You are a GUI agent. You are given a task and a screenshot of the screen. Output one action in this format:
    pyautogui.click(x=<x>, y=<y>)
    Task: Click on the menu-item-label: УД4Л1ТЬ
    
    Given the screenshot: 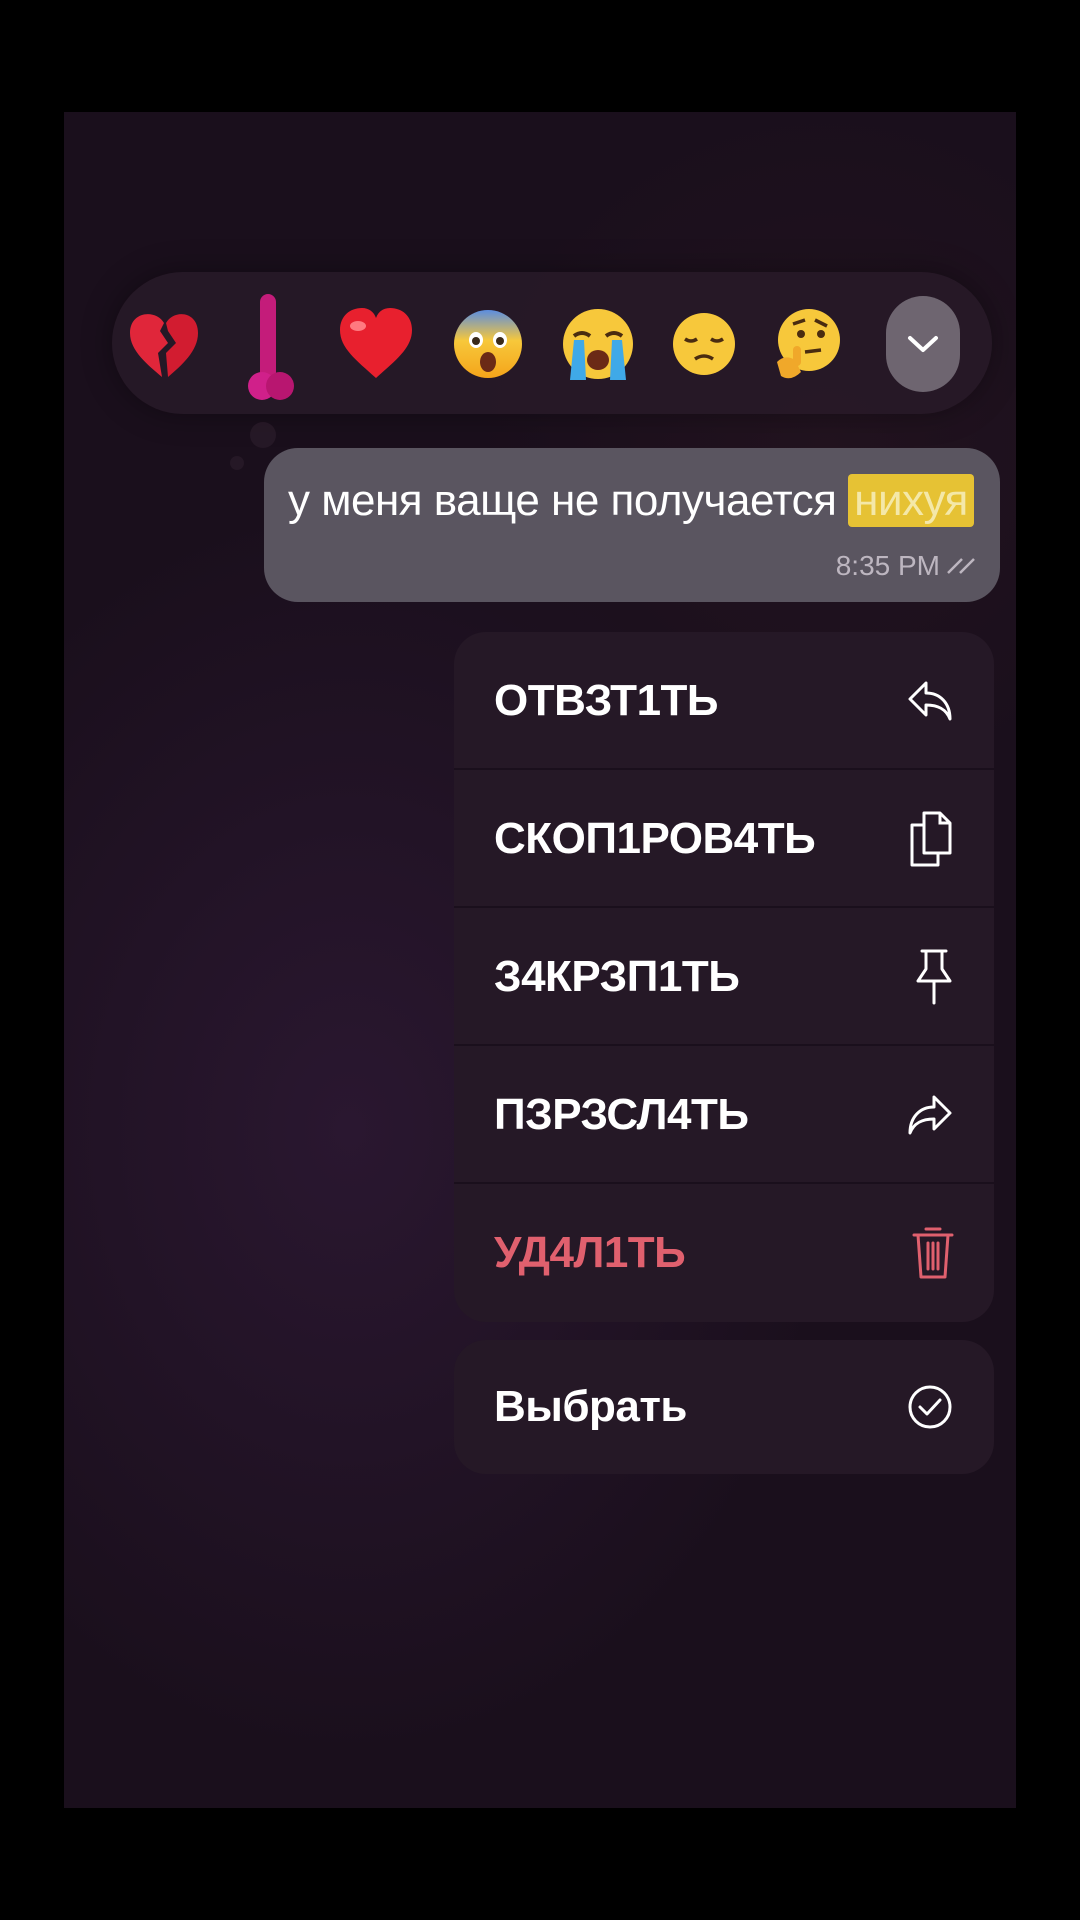 What is the action you would take?
    pyautogui.click(x=590, y=1252)
    